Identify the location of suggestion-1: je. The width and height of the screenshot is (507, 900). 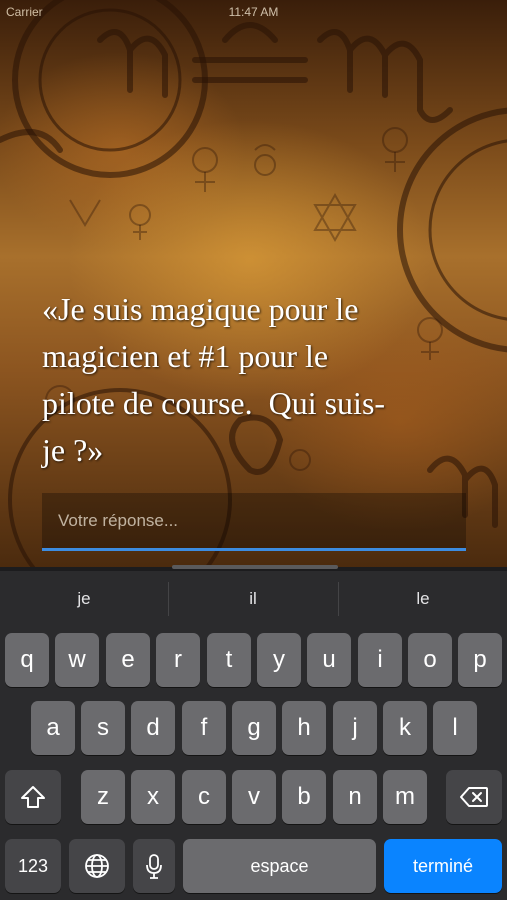
(84, 599).